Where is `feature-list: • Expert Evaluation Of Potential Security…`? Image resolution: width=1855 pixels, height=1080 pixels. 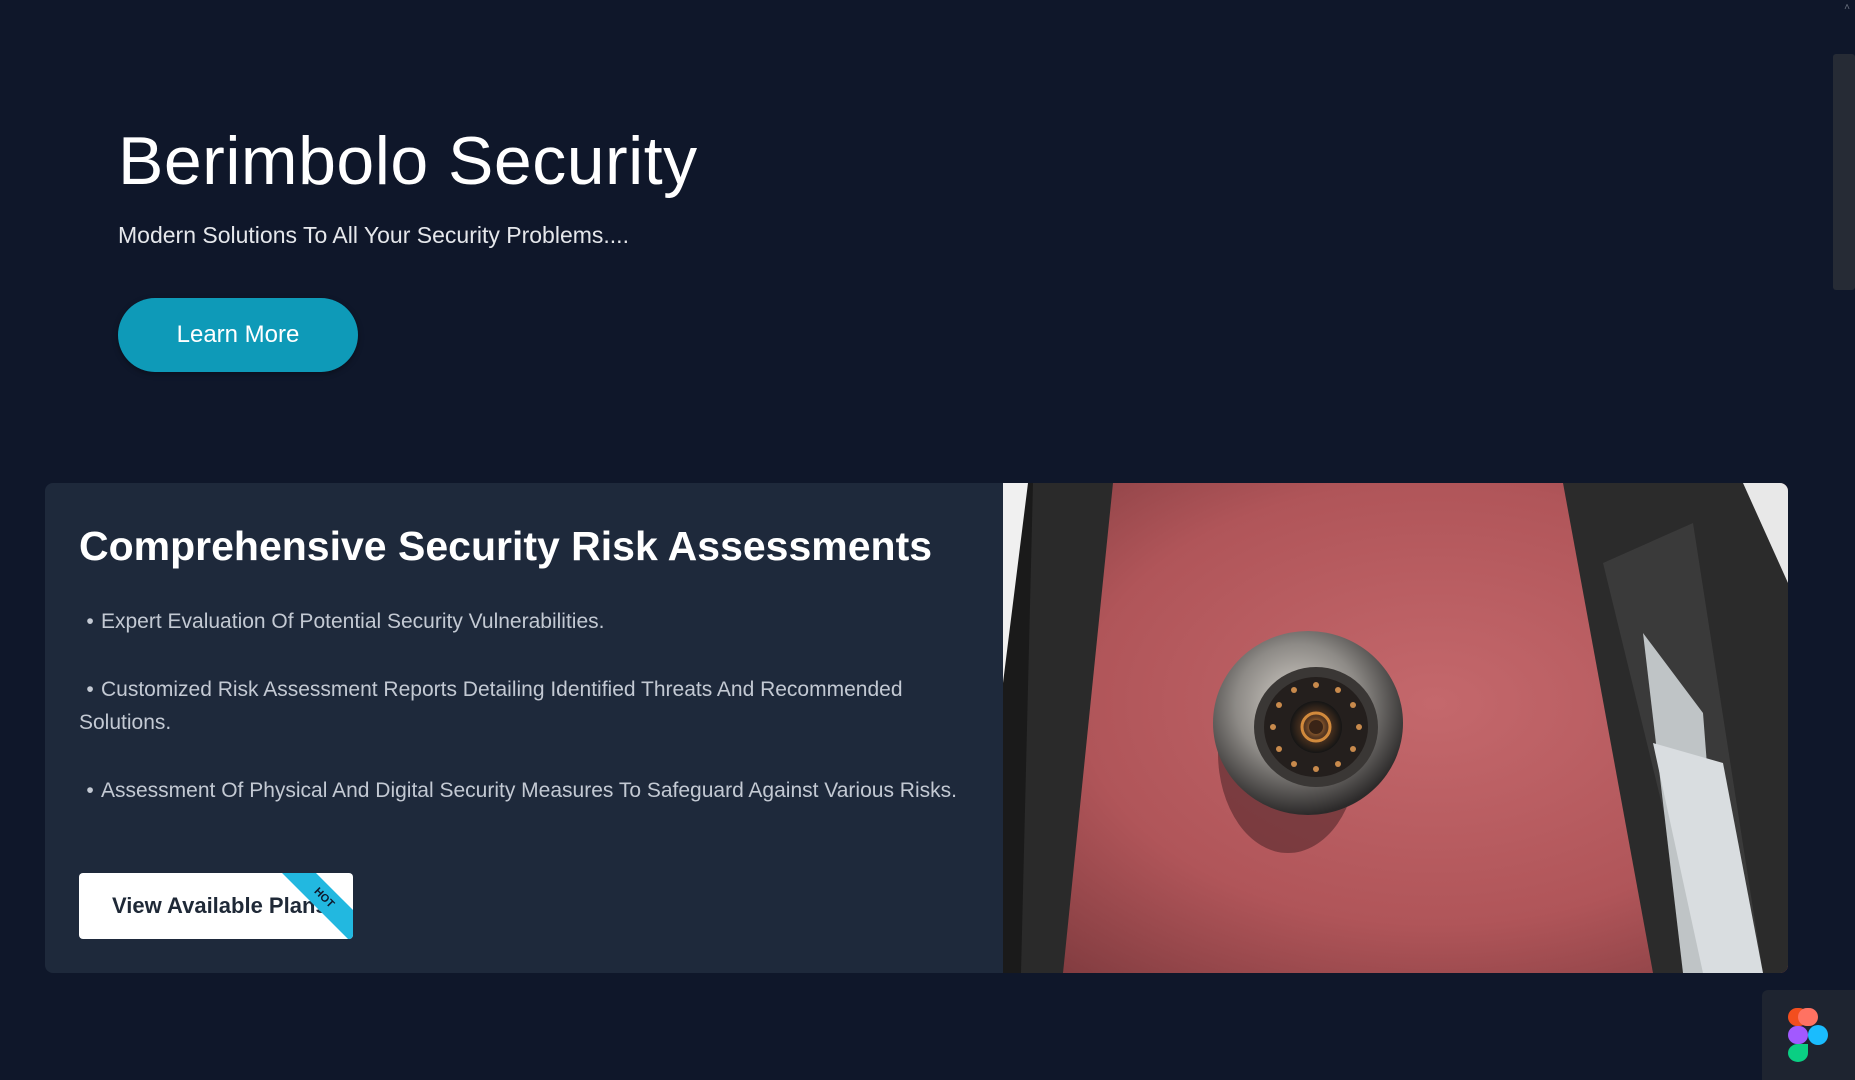
feature-list: • Expert Evaluation Of Potential Security… is located at coordinates (529, 723).